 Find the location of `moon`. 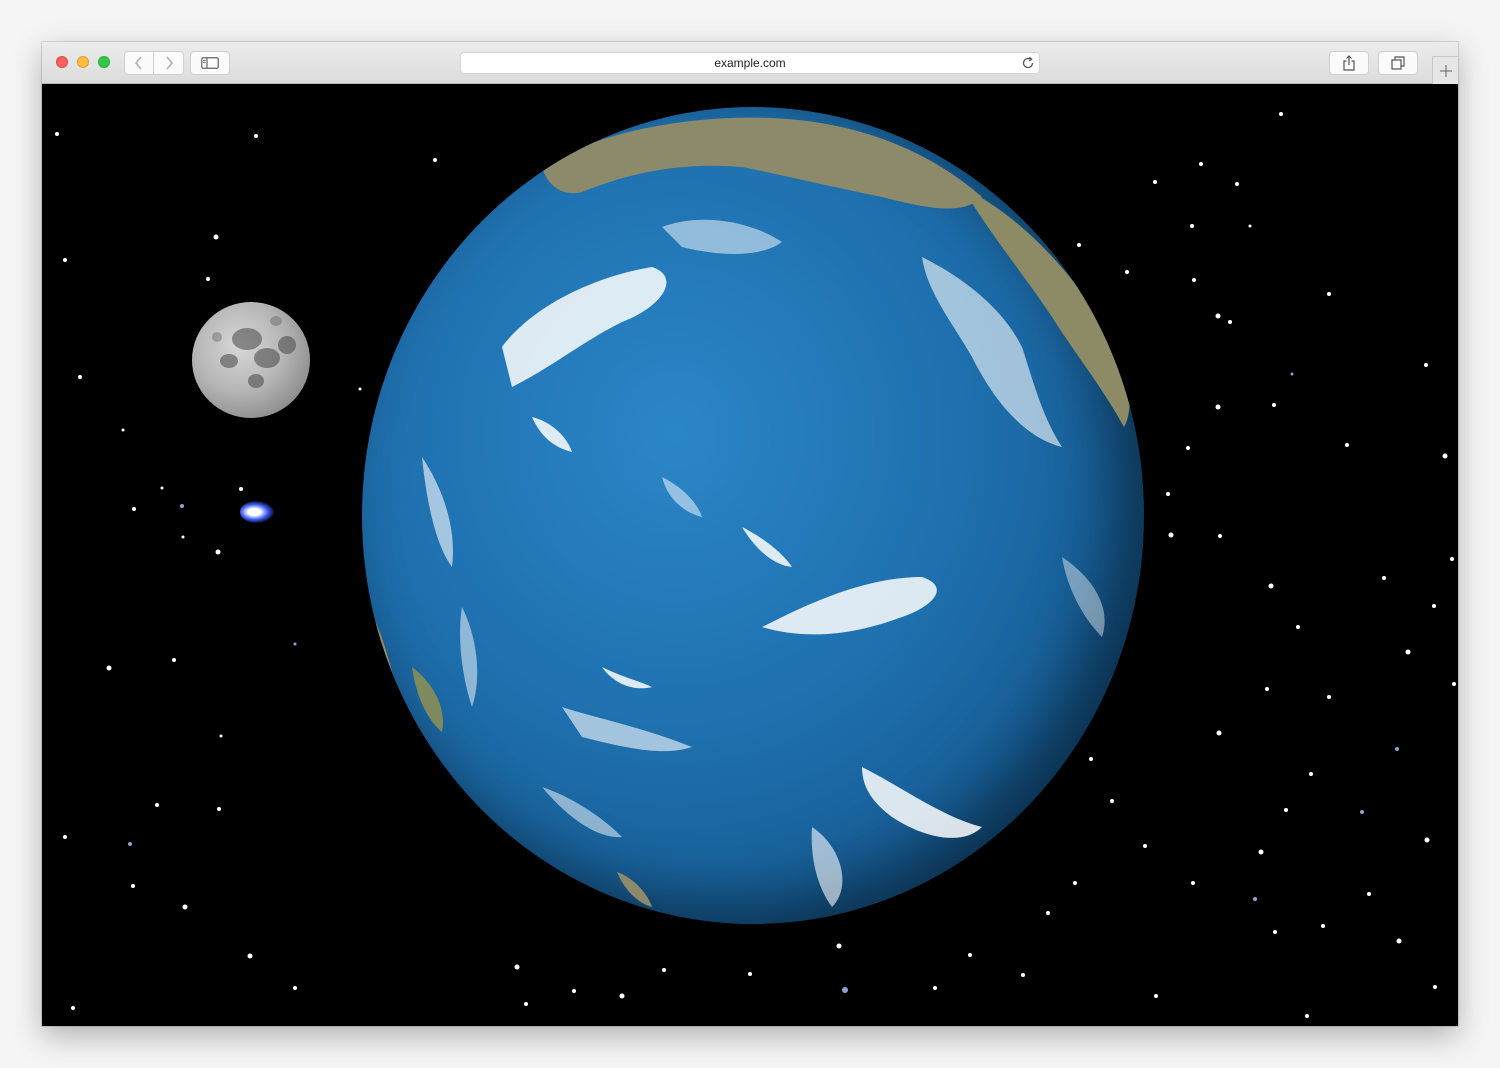

moon is located at coordinates (251, 360).